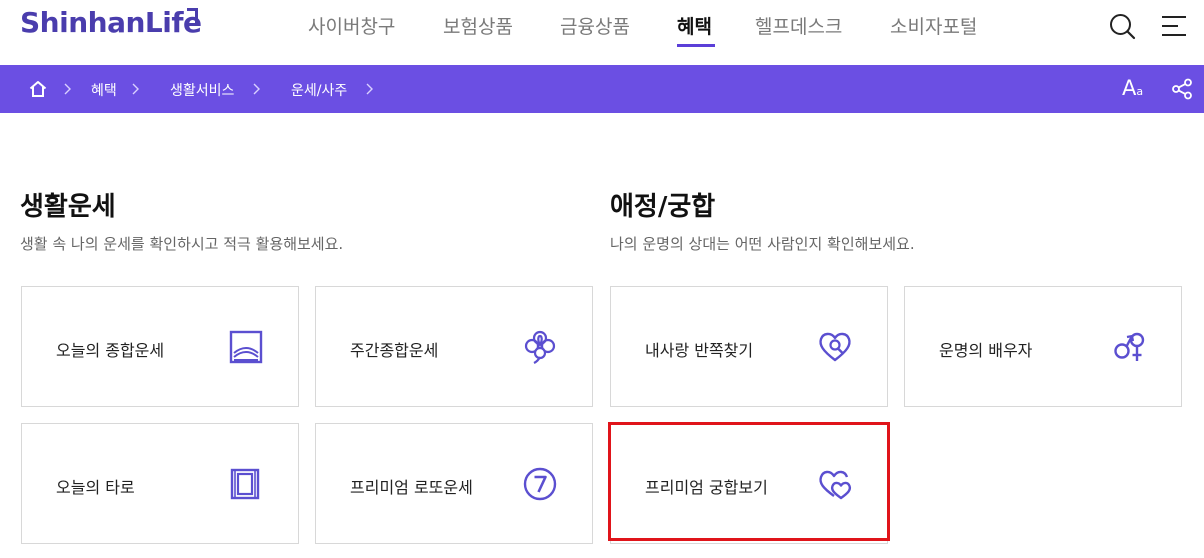 Image resolution: width=1204 pixels, height=558 pixels. What do you see at coordinates (540, 347) in the screenshot?
I see `clover-icon` at bounding box center [540, 347].